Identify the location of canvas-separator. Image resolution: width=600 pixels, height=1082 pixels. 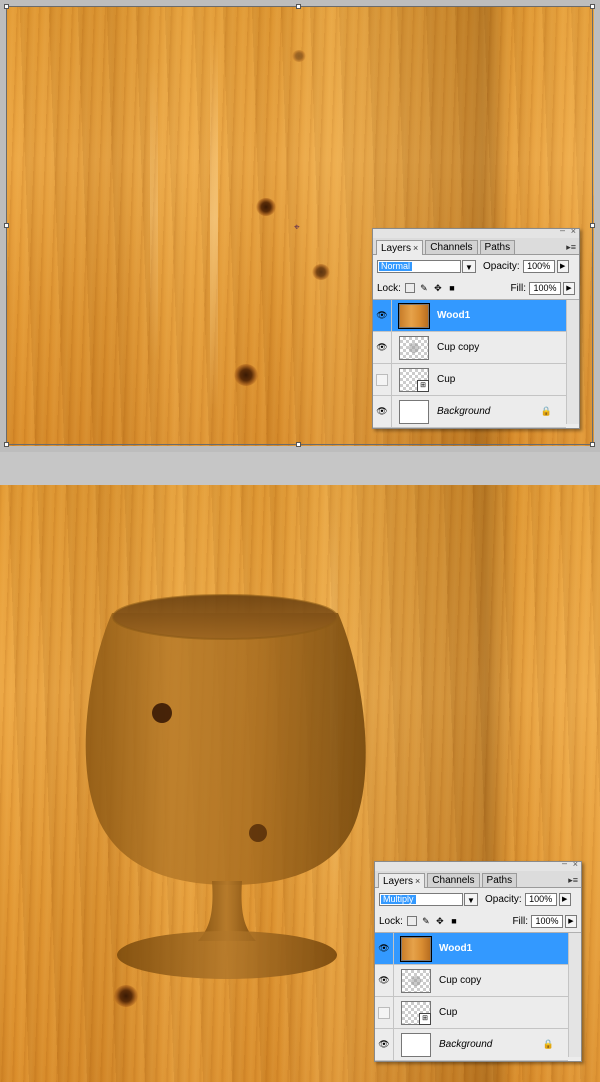
(300, 468).